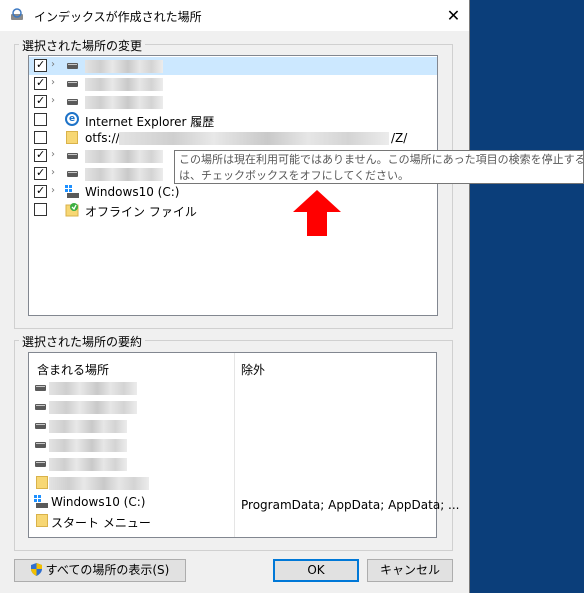  Describe the element at coordinates (233, 120) in the screenshot. I see `location-row: e Internet Explorer 履歴` at that location.